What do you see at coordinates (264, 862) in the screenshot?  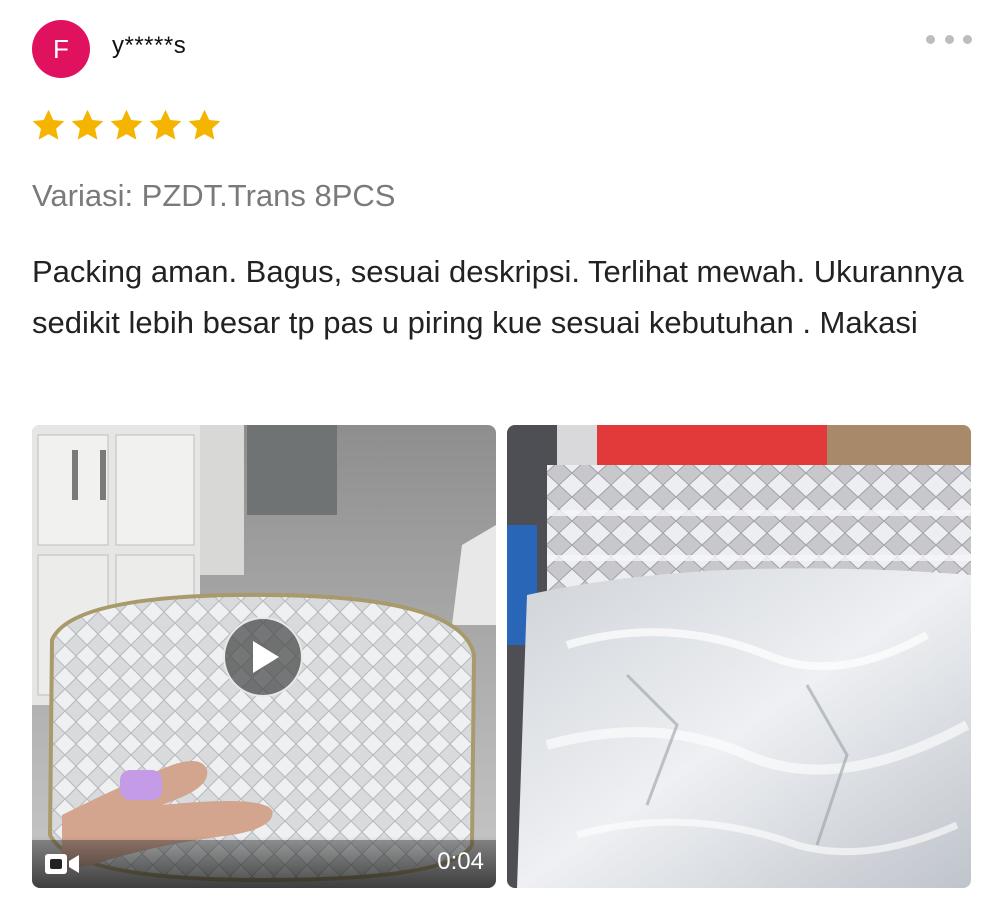 I see `video-info-bar` at bounding box center [264, 862].